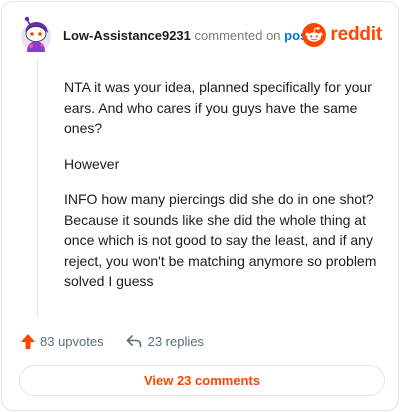 This screenshot has width=400, height=412. Describe the element at coordinates (28, 341) in the screenshot. I see `upvote-arrow-icon` at that location.